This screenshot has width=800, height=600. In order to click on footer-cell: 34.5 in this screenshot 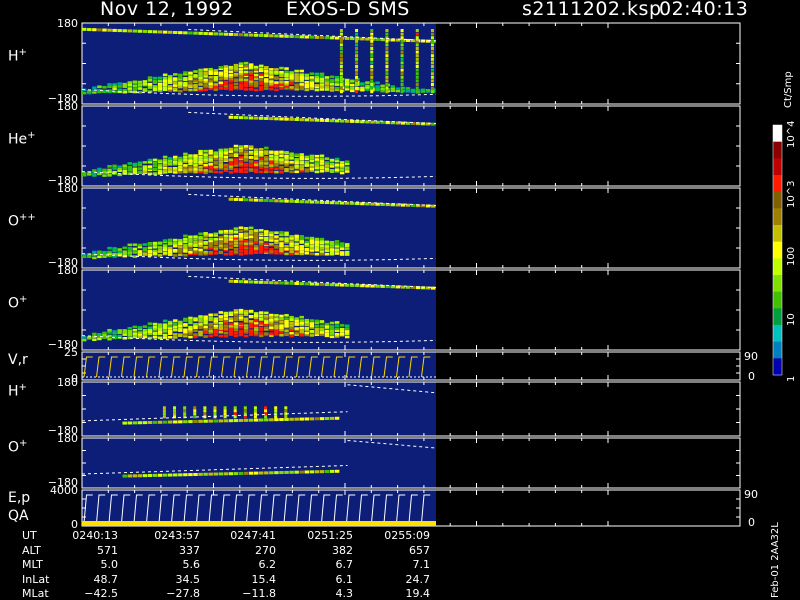, I will do `click(188, 579)`.